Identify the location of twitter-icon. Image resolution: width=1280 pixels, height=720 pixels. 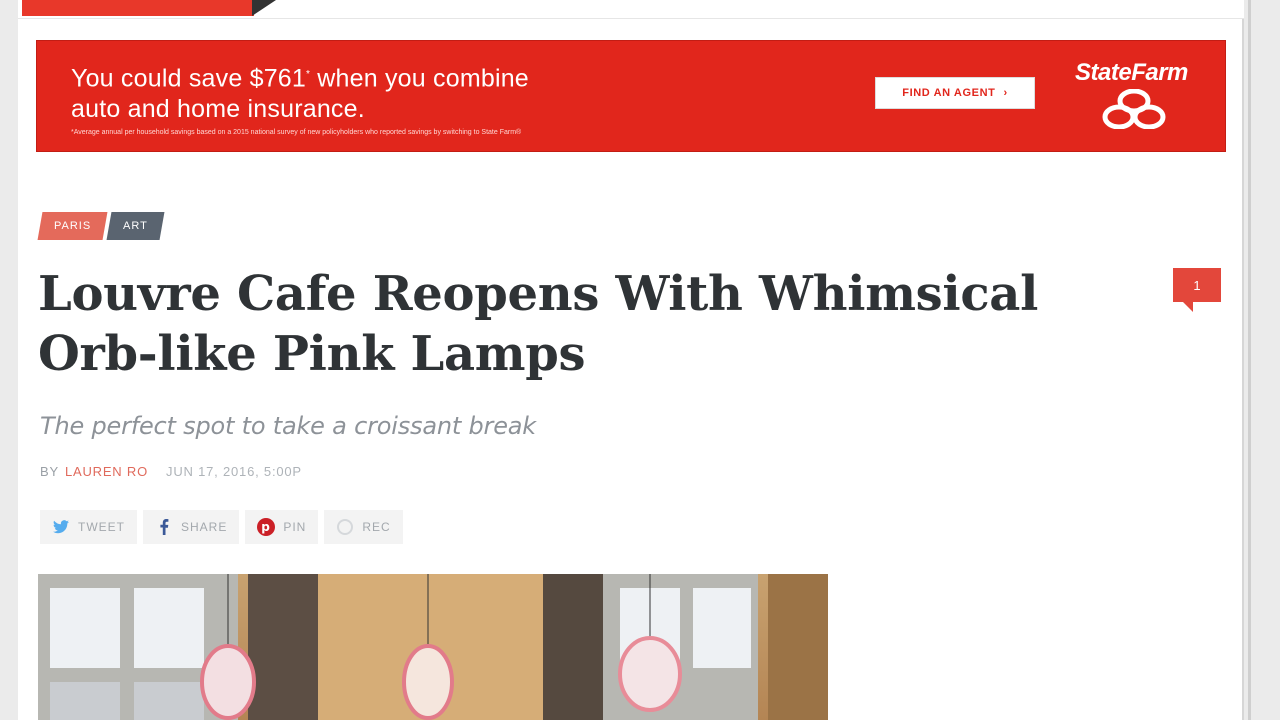
(61, 527).